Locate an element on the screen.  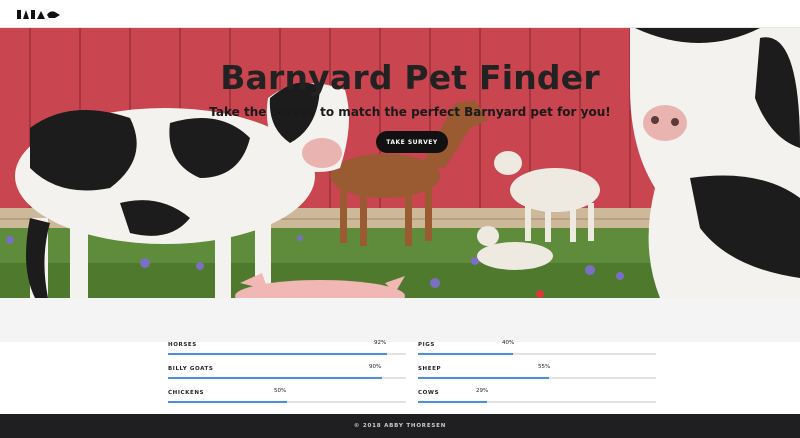
stat-label: COWS is located at coordinates (429, 393).